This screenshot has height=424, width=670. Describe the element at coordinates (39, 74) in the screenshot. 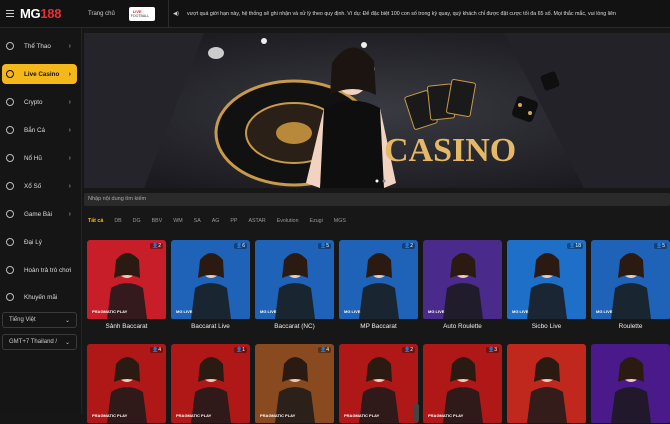

I see `sidebar-item-1: Live Casino ›` at that location.